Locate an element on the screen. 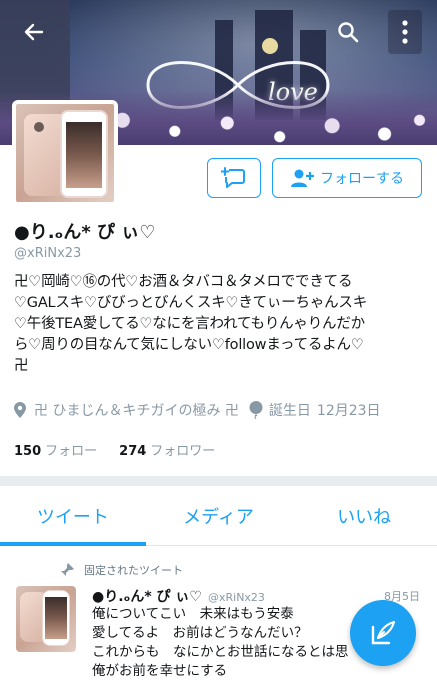 This screenshot has width=437, height=680. avatar-image is located at coordinates (65, 153).